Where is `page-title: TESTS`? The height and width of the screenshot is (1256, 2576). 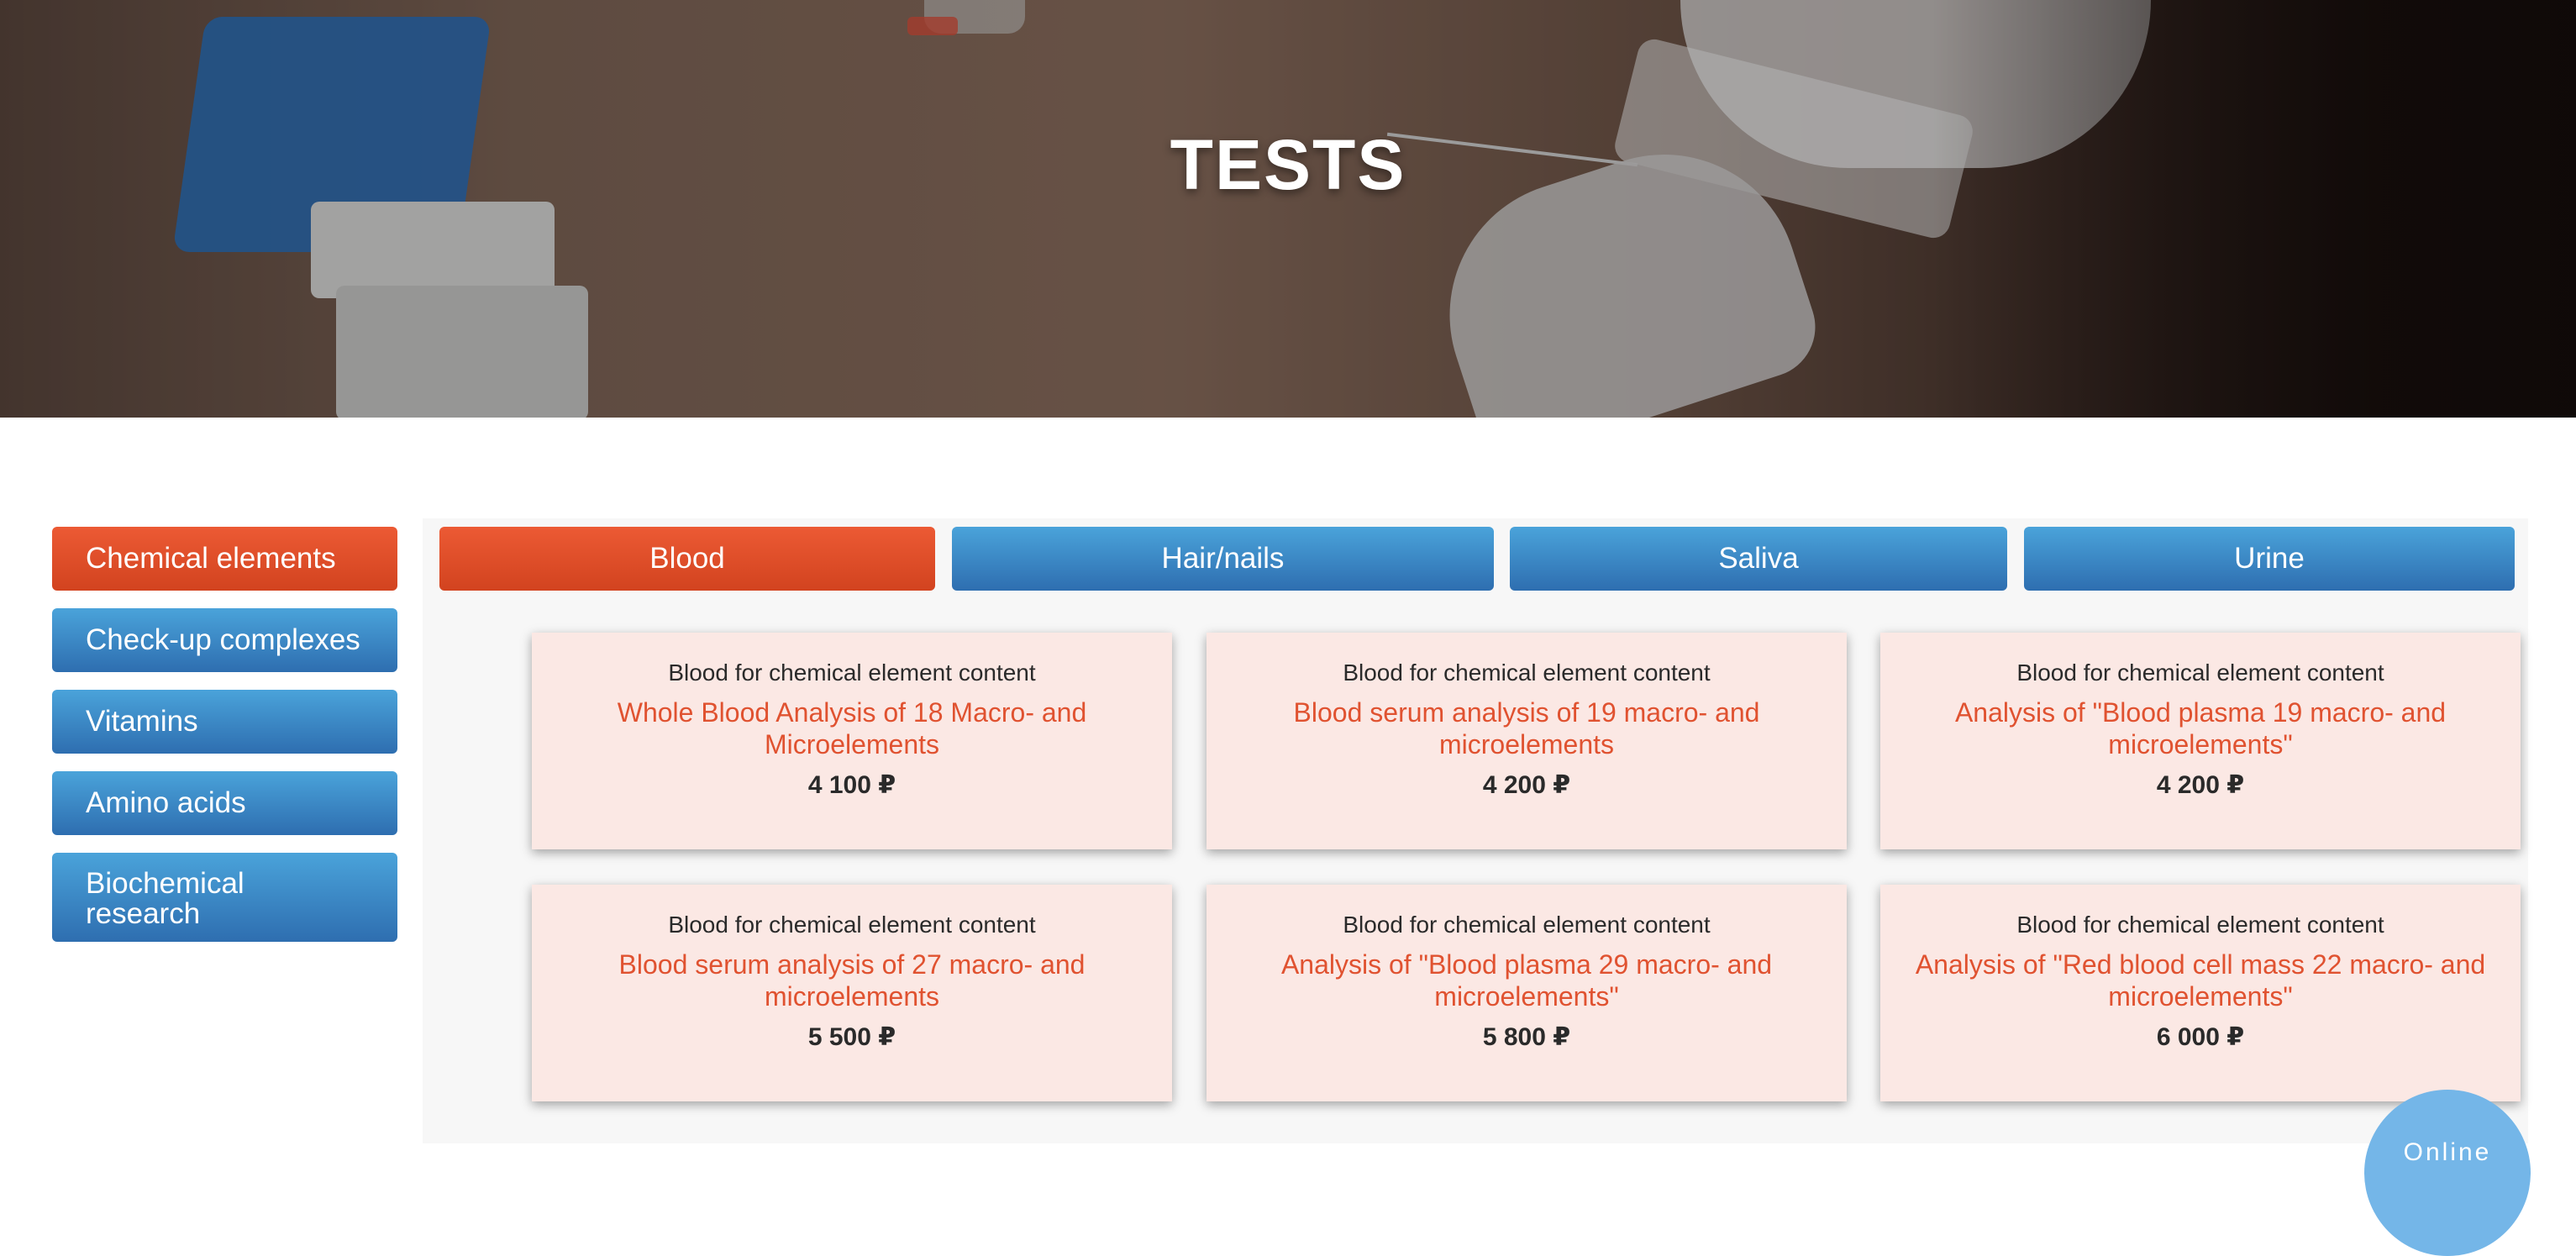 page-title: TESTS is located at coordinates (1288, 165).